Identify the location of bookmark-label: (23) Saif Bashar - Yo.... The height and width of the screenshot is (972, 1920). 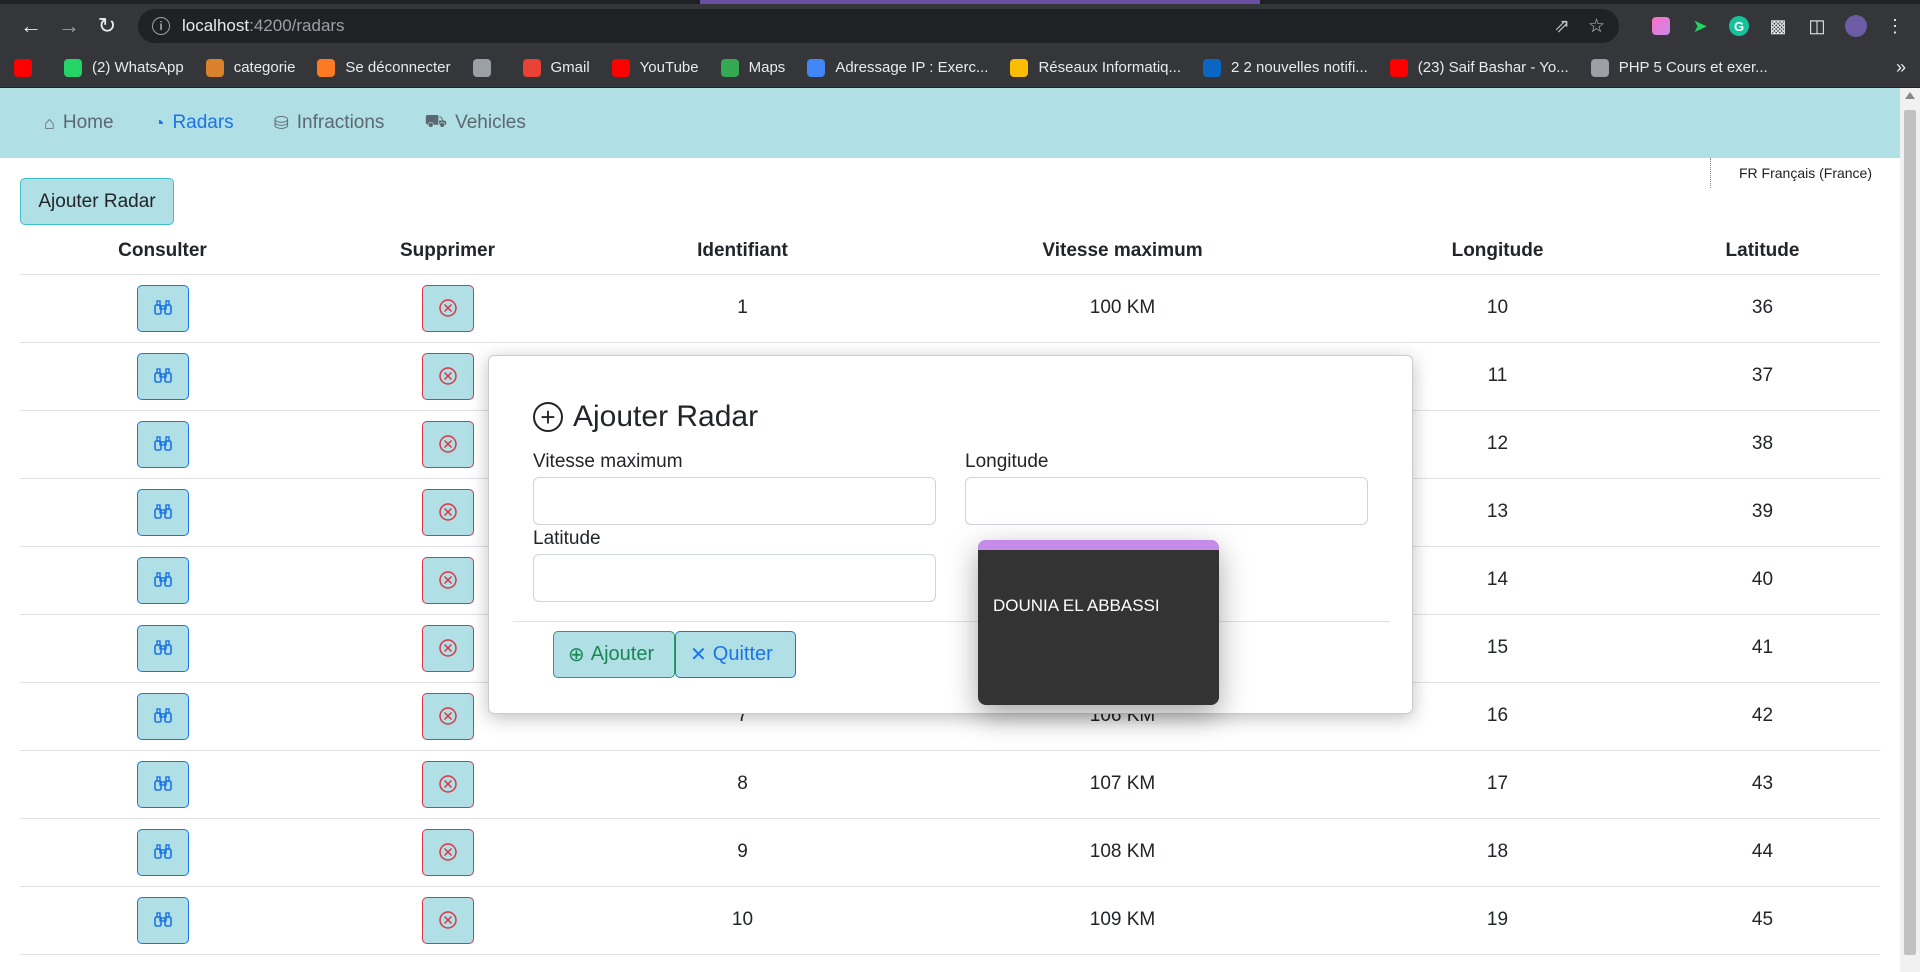
(1493, 67).